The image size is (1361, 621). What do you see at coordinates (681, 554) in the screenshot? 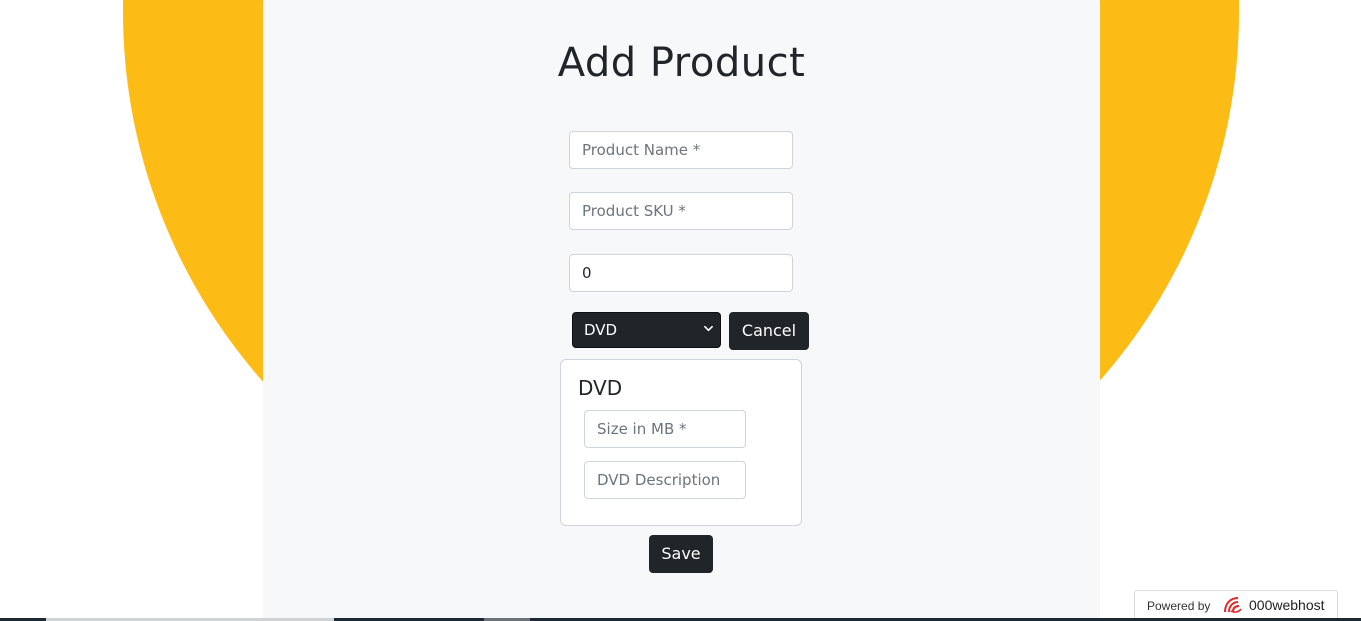
I see `save-button: Save` at bounding box center [681, 554].